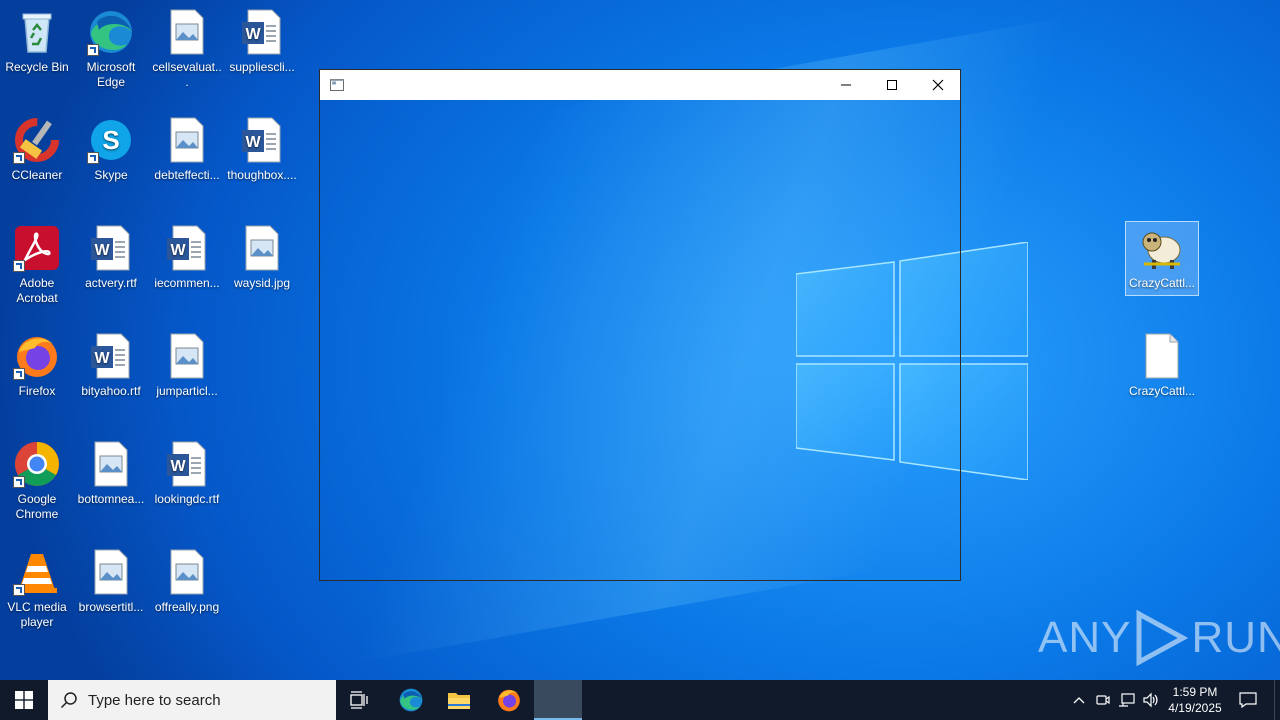 The width and height of the screenshot is (1280, 720). What do you see at coordinates (37, 589) in the screenshot?
I see `desktop-icon-vlc: VLC media player` at bounding box center [37, 589].